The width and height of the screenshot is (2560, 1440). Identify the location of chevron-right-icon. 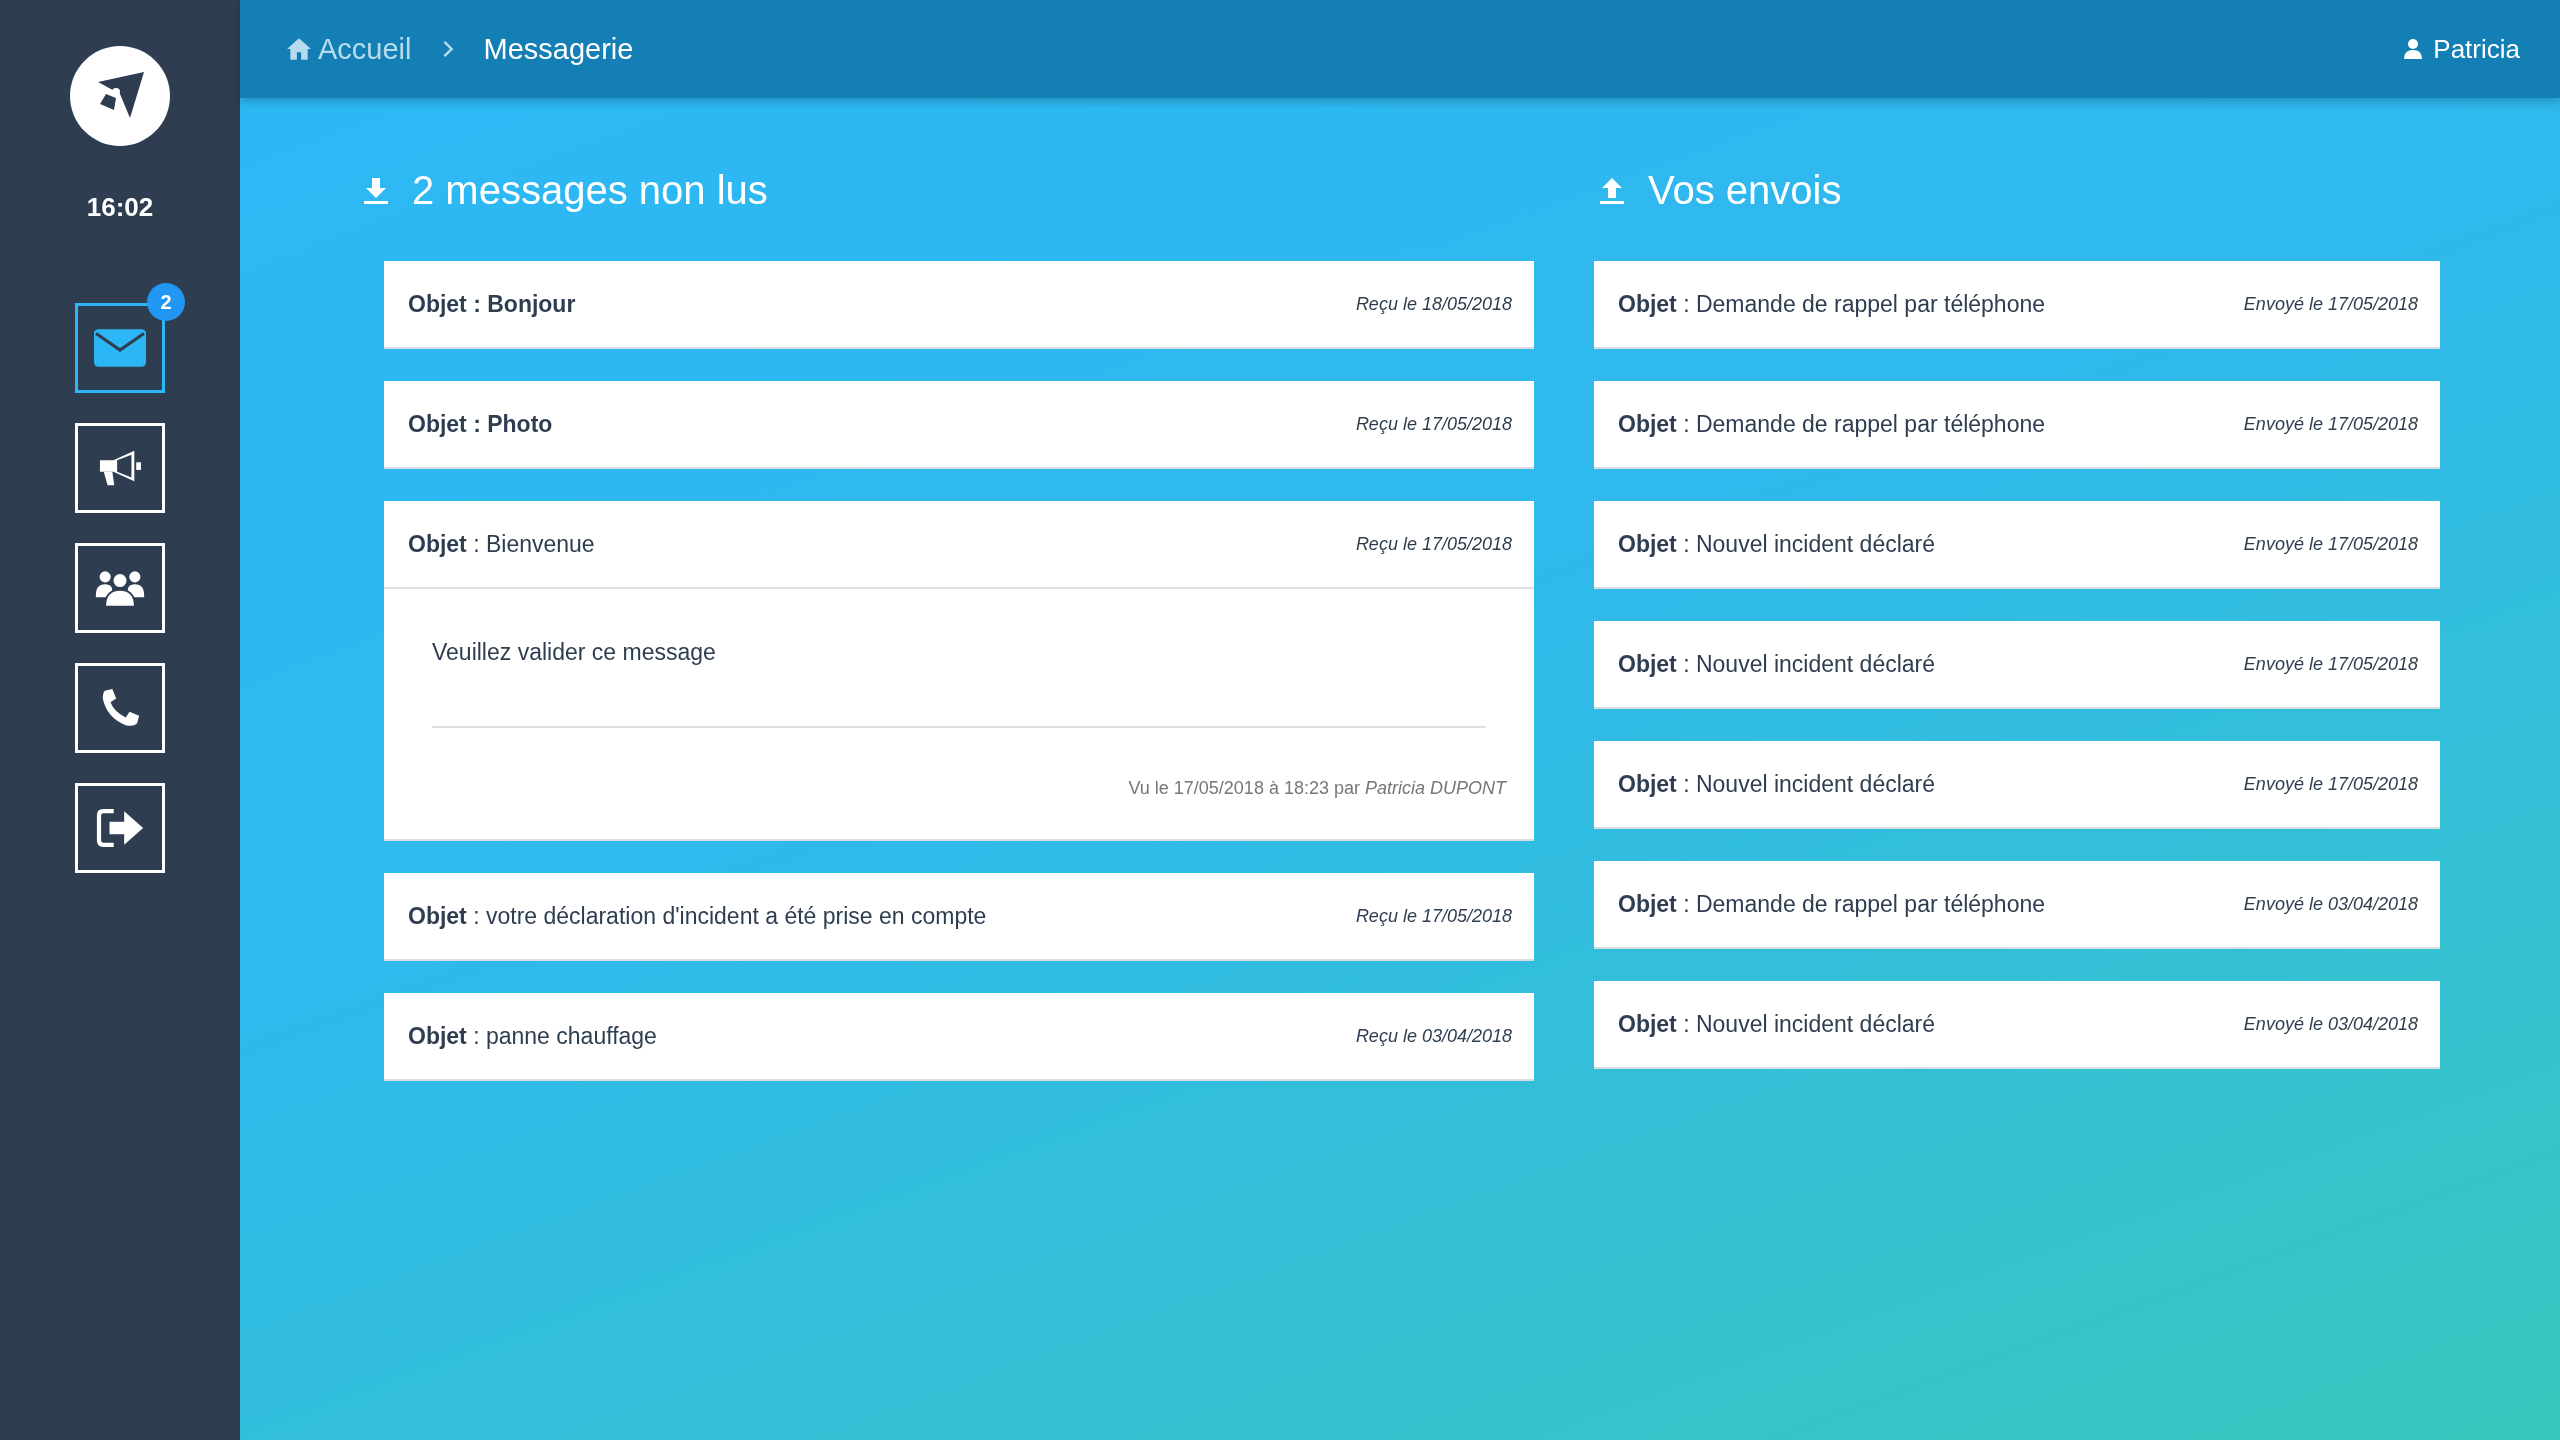
(447, 49).